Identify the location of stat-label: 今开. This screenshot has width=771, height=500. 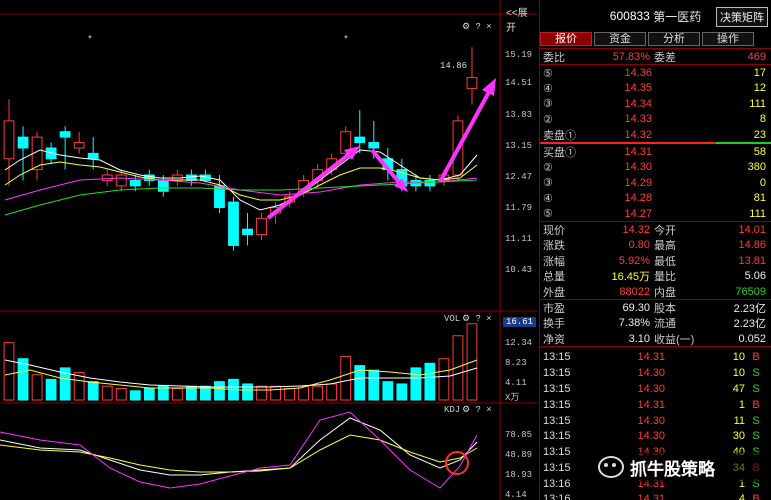
(665, 231).